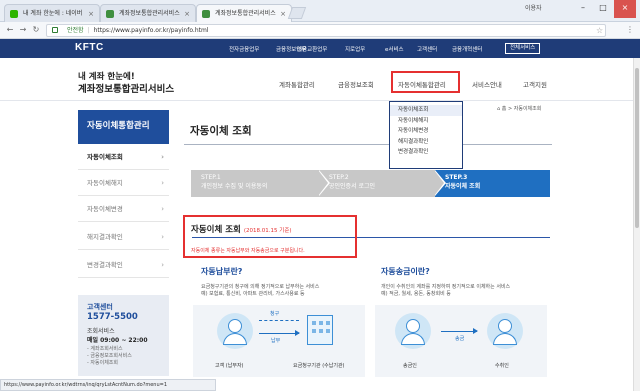 The image size is (640, 391). Describe the element at coordinates (123, 183) in the screenshot. I see `sidebar-item-cancel: 자동이체해지 ›` at that location.